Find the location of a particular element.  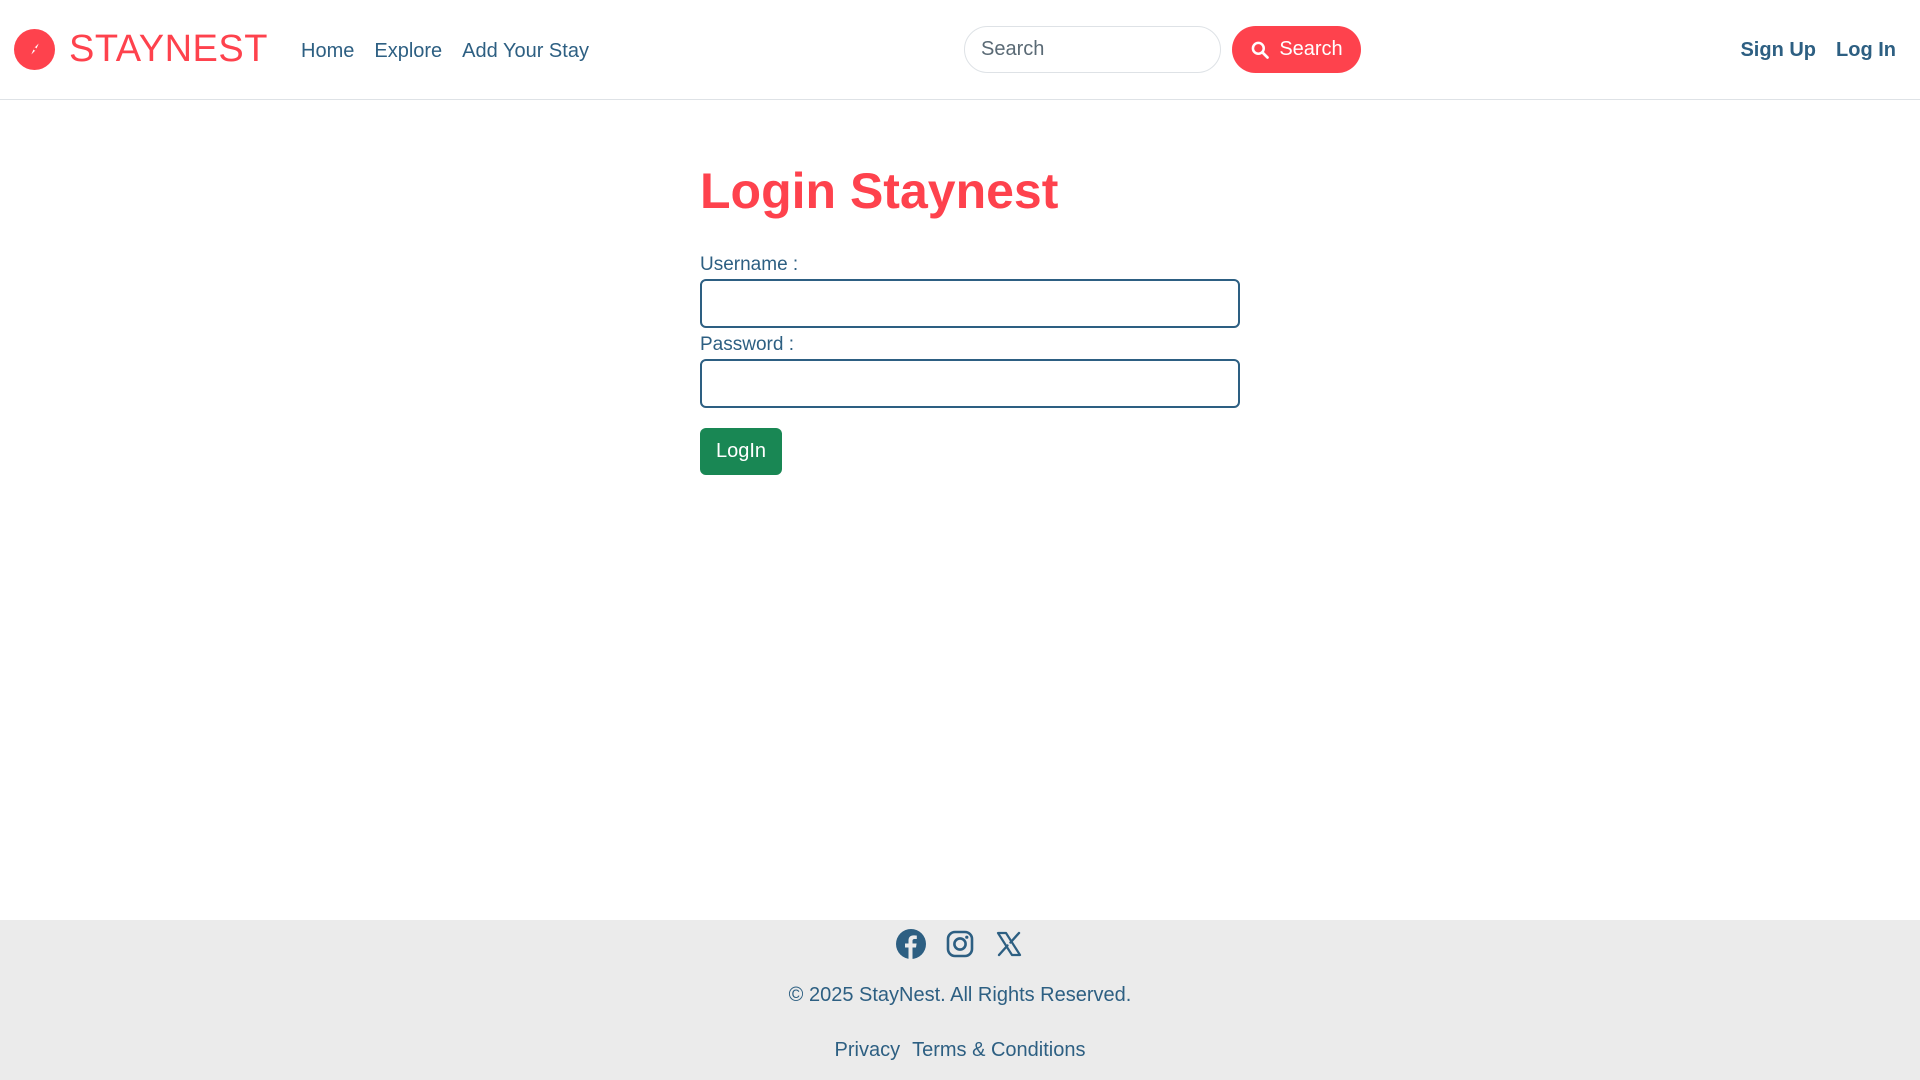

x-icon is located at coordinates (1009, 944).